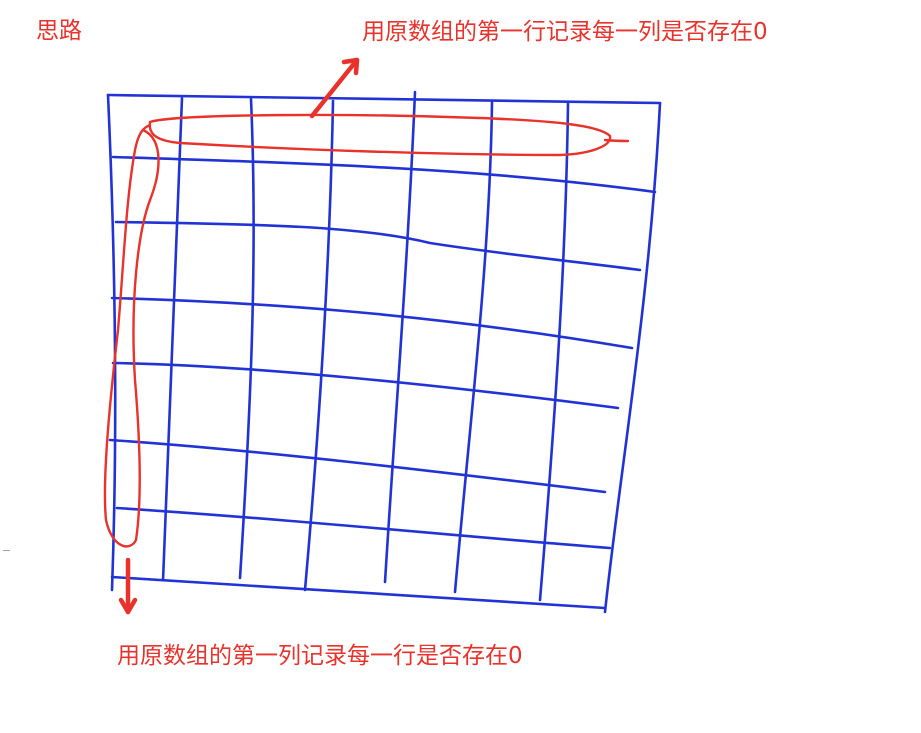 This screenshot has width=921, height=733. I want to click on top-annotation-arrow, so click(334, 88).